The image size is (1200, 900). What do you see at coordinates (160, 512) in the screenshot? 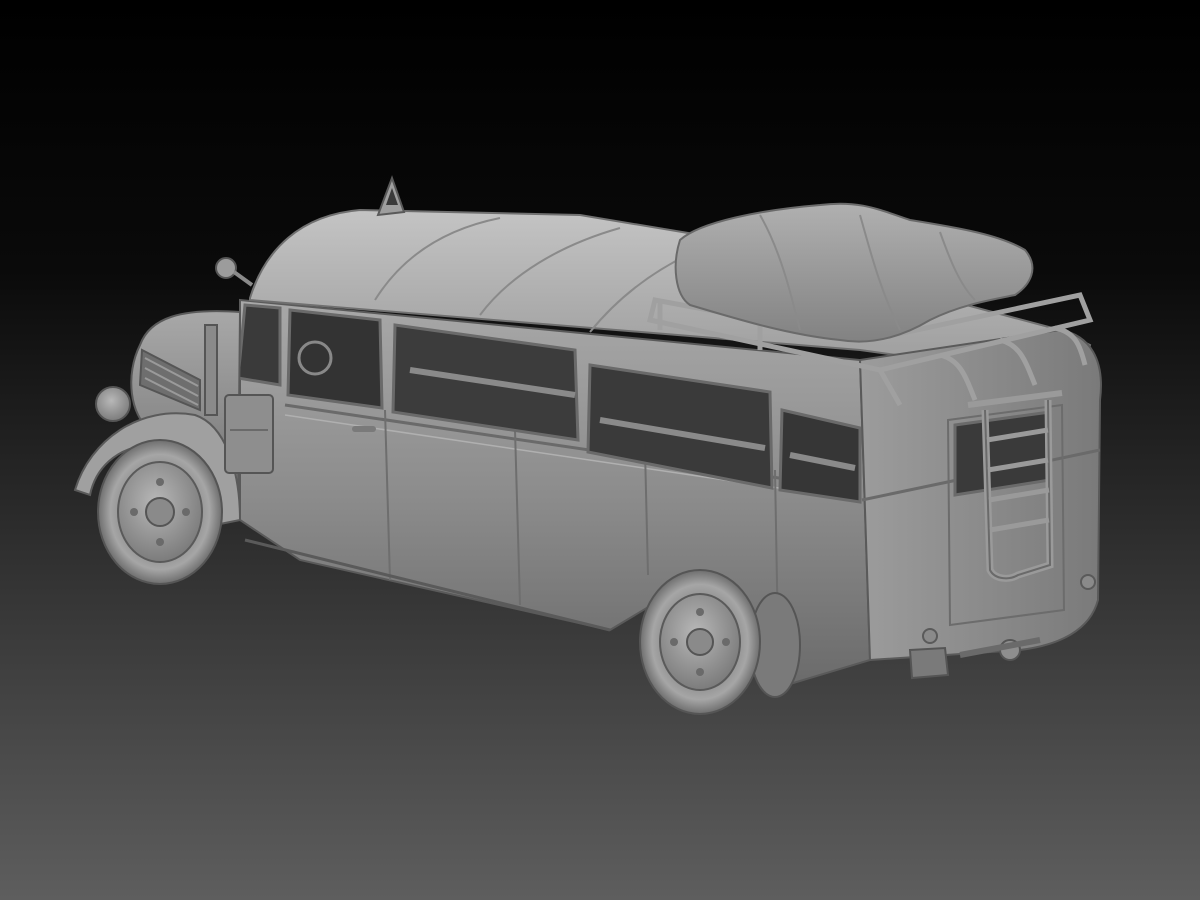
I see `front-wheel` at bounding box center [160, 512].